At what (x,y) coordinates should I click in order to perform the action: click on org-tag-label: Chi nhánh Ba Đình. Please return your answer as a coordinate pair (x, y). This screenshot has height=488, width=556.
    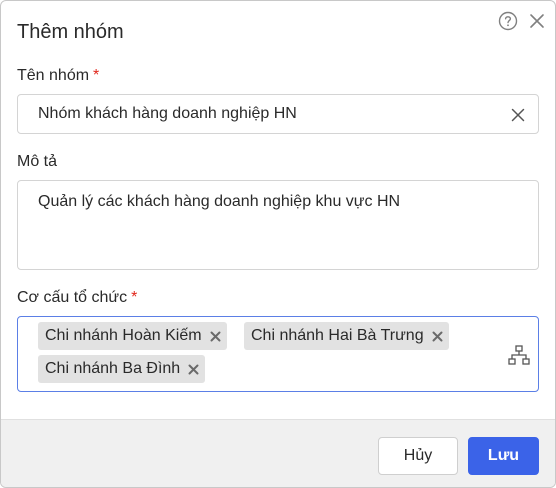
    Looking at the image, I should click on (113, 368).